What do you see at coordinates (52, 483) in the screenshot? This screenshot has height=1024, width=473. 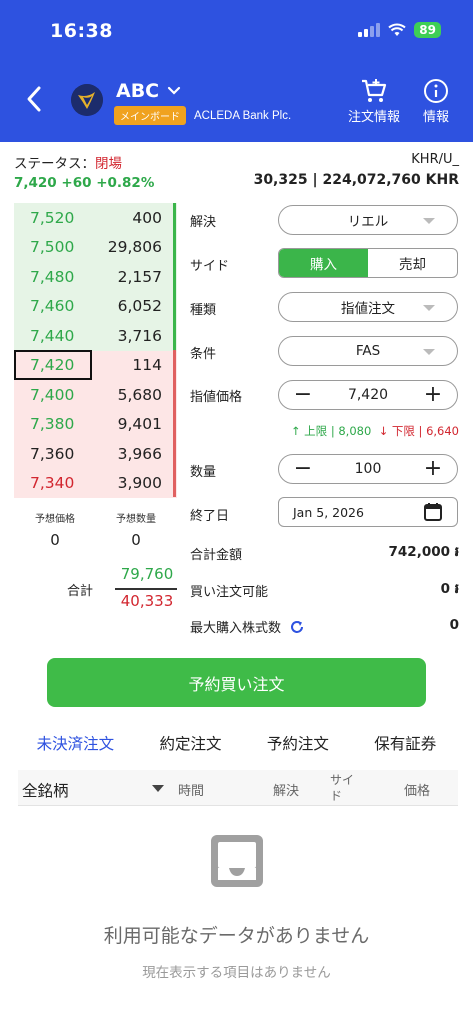 I see `bid-price: 7,340` at bounding box center [52, 483].